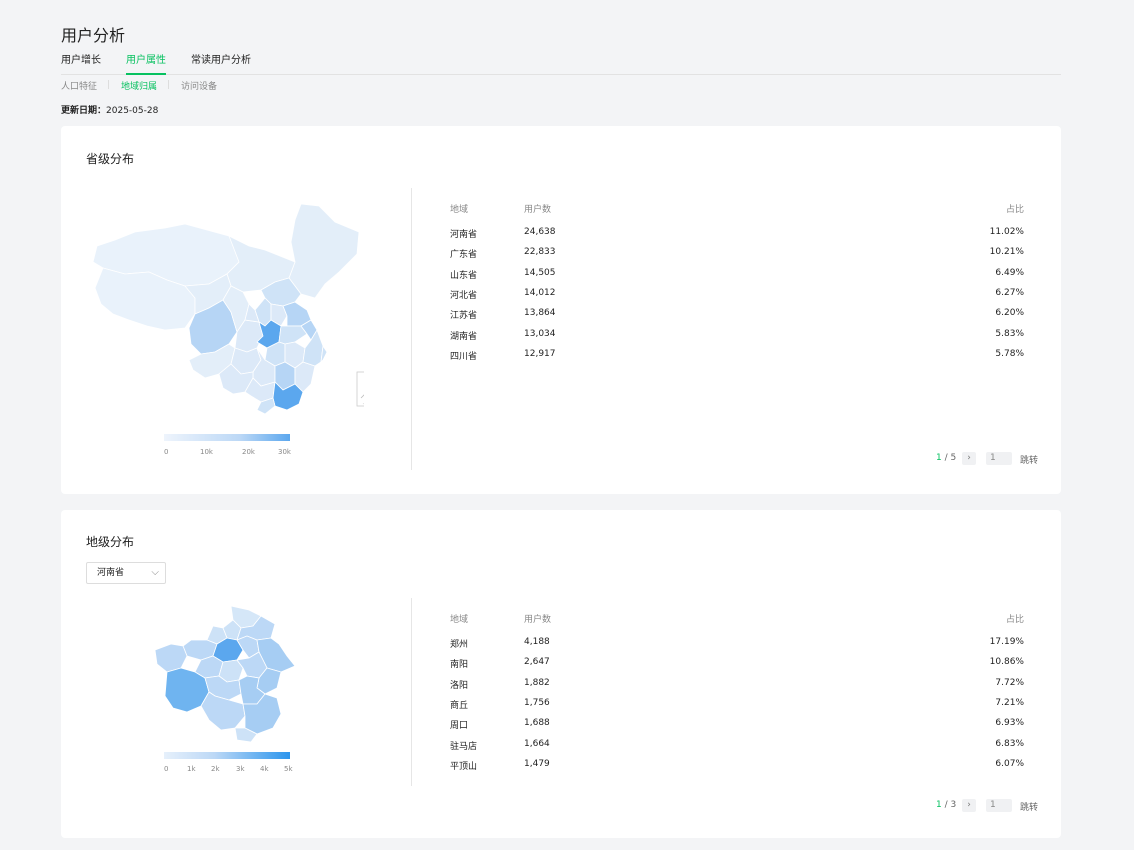 This screenshot has height=850, width=1134. What do you see at coordinates (1009, 763) in the screenshot?
I see `ratio-cell: 6.07%` at bounding box center [1009, 763].